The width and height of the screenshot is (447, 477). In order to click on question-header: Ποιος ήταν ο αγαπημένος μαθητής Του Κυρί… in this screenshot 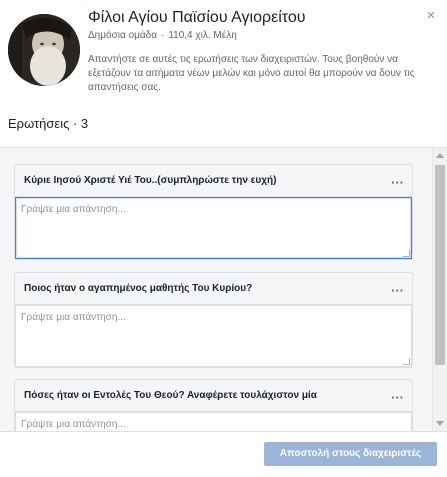, I will do `click(213, 289)`.